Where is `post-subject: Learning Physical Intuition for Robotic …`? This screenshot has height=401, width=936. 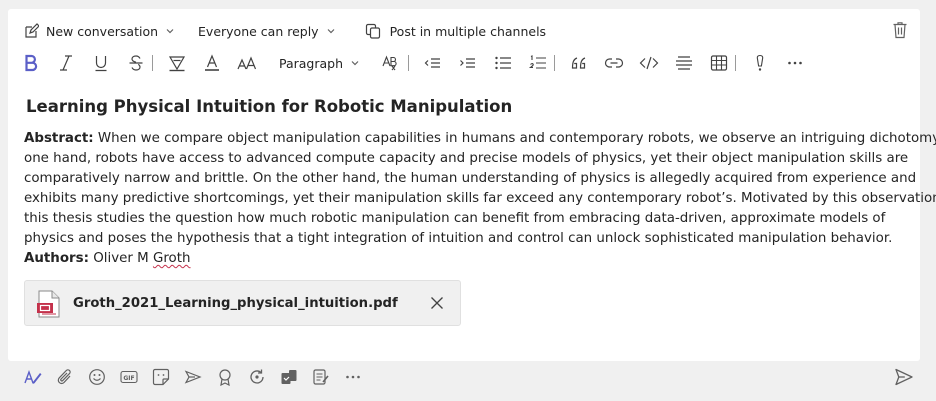 post-subject: Learning Physical Intuition for Robotic … is located at coordinates (269, 106).